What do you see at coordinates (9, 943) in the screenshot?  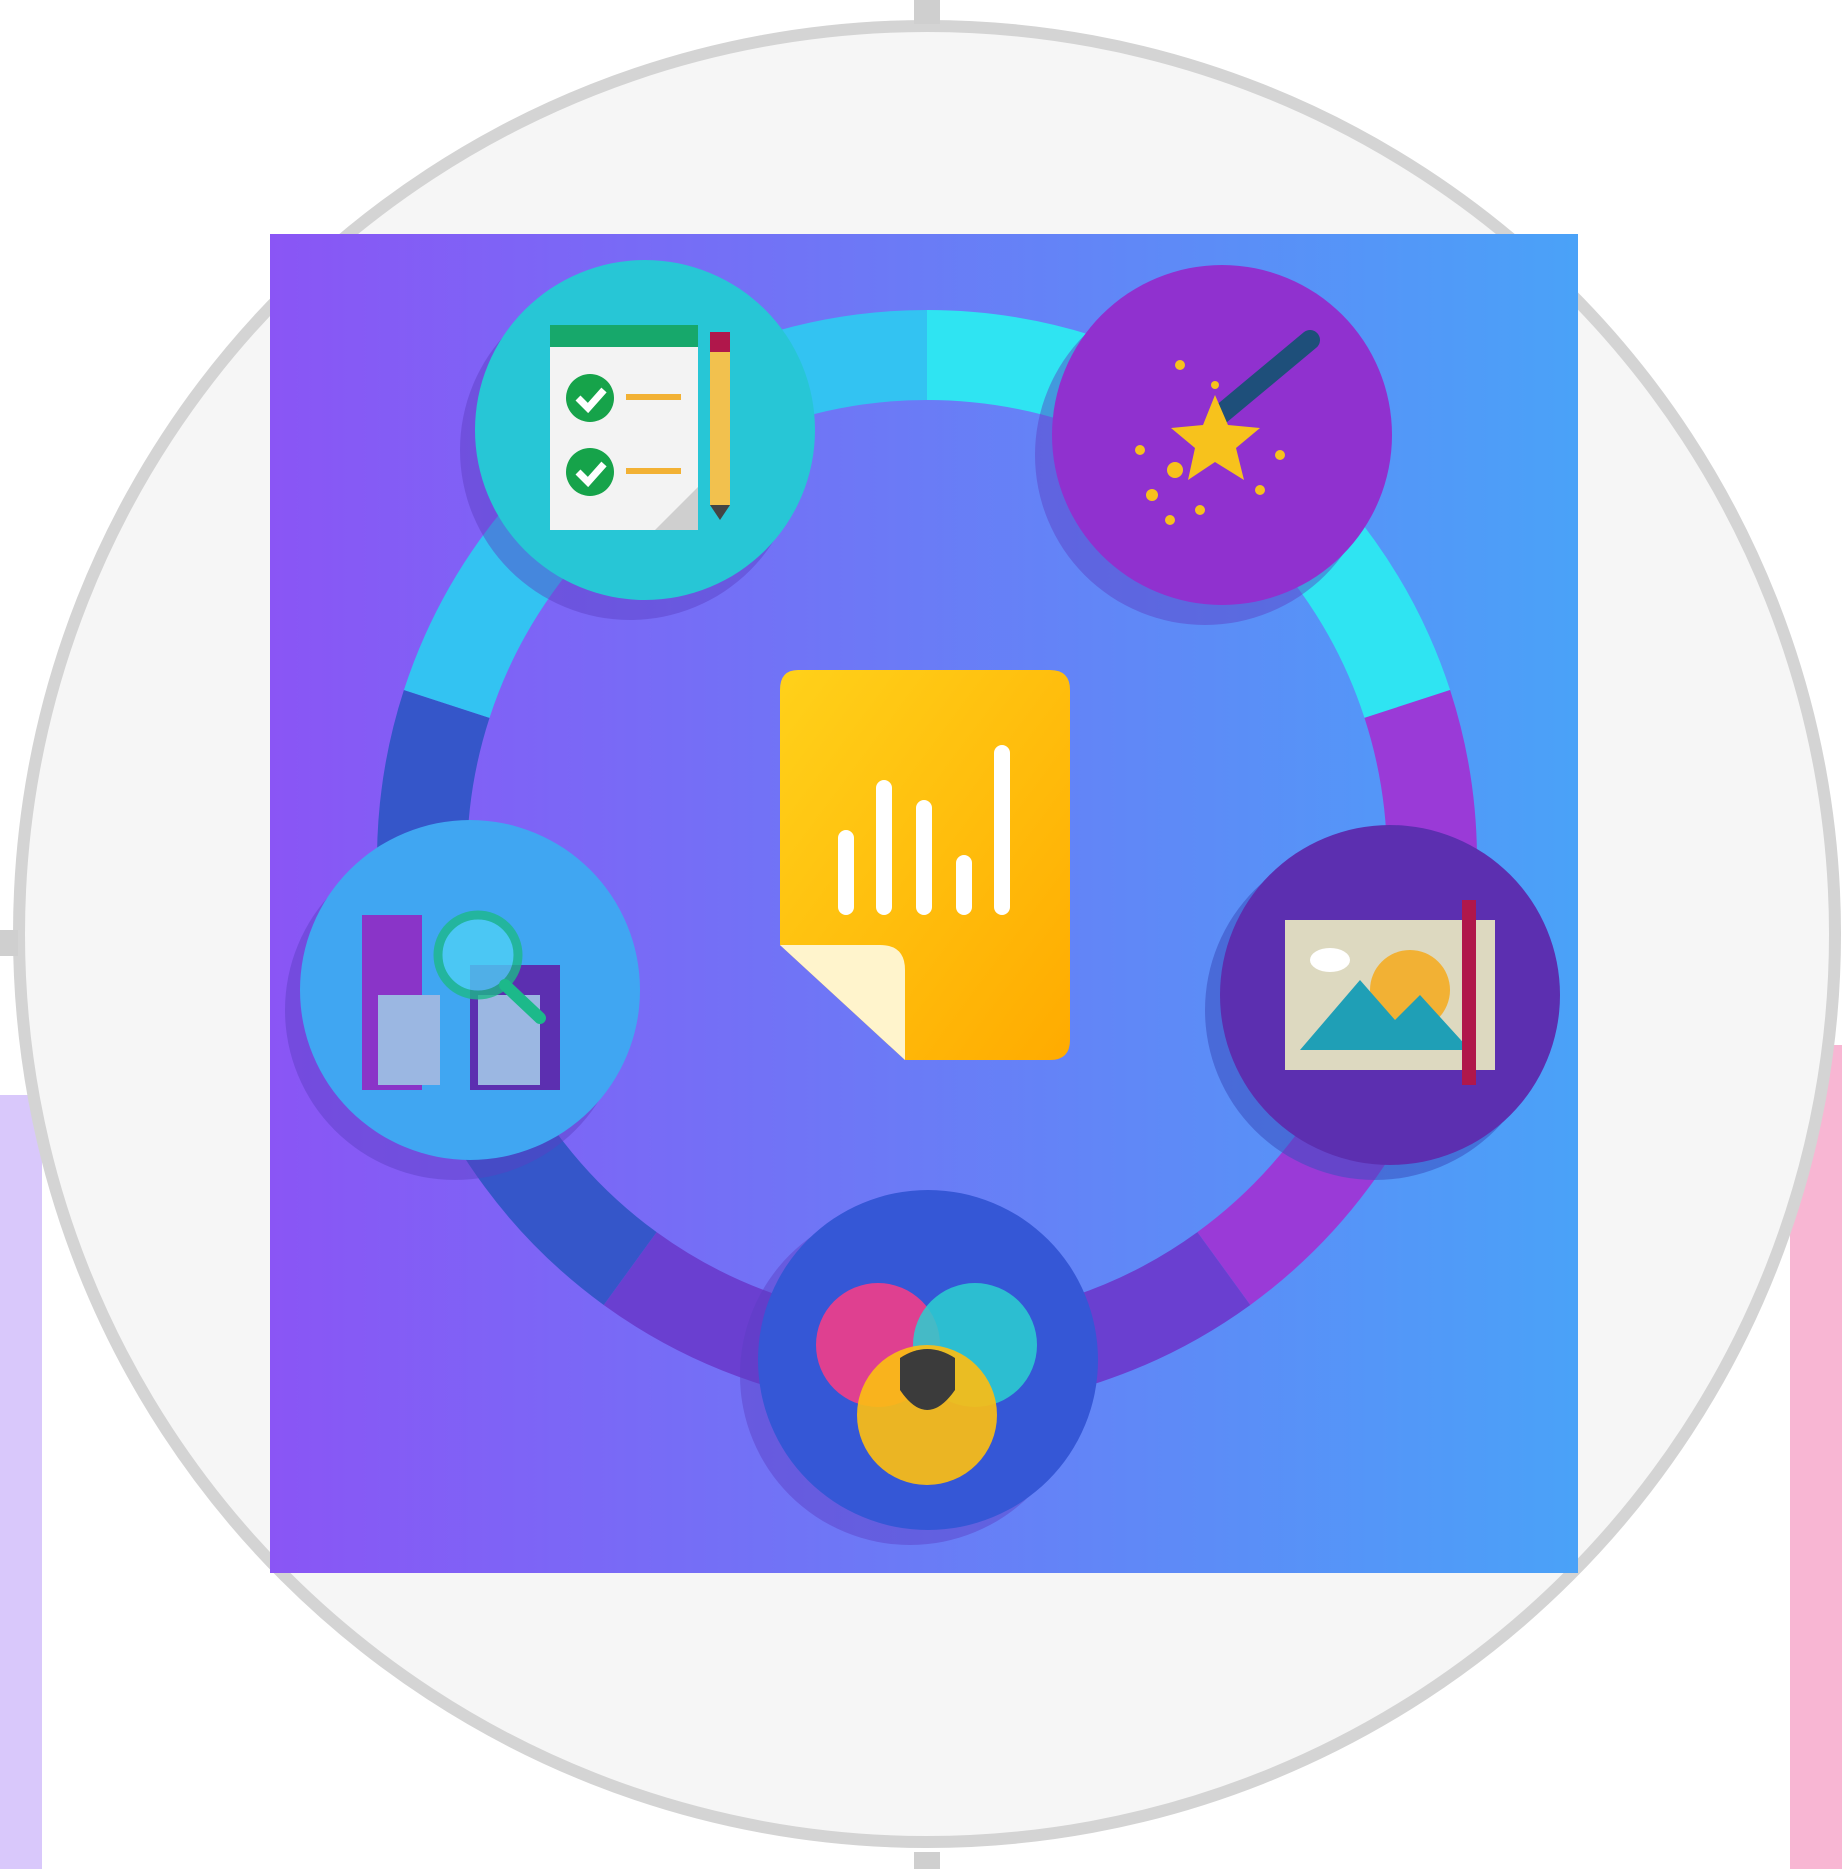 I see `frame-tick-left` at bounding box center [9, 943].